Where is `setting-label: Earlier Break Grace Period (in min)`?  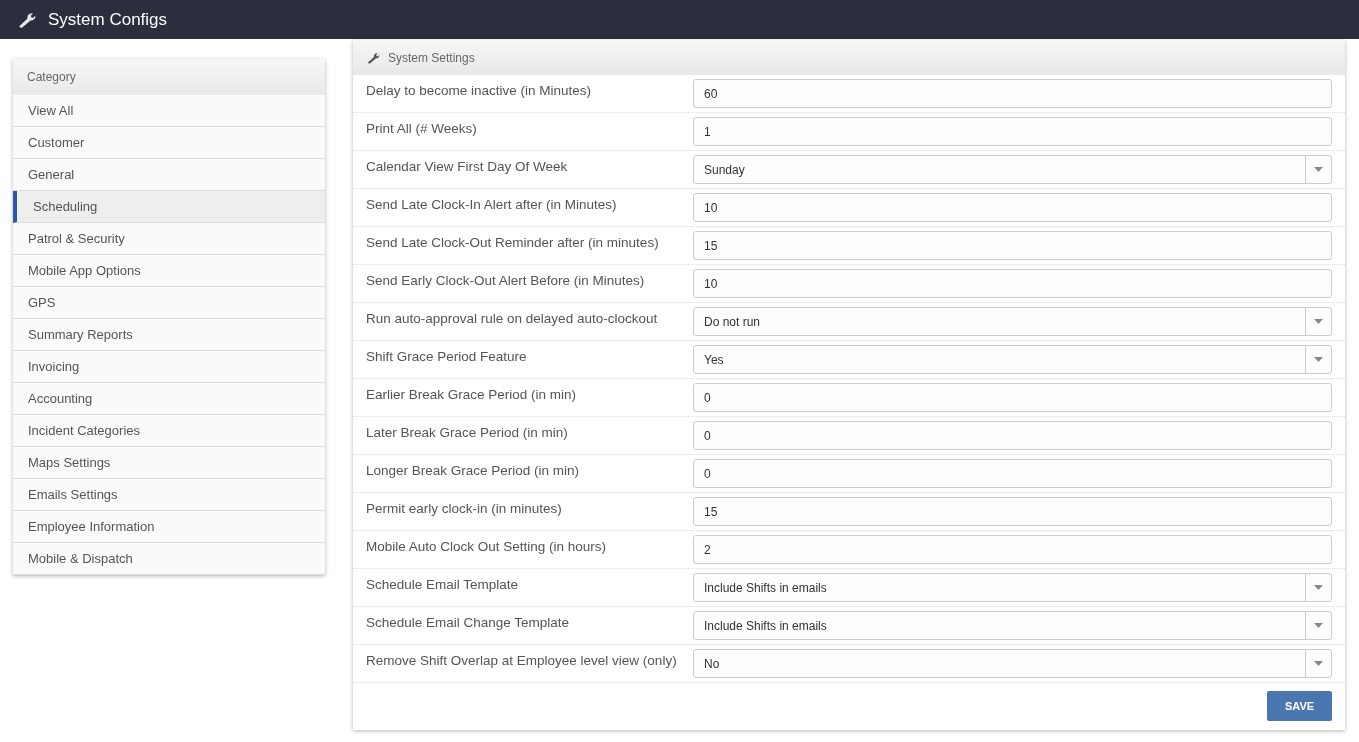
setting-label: Earlier Break Grace Period (in min) is located at coordinates (472, 395).